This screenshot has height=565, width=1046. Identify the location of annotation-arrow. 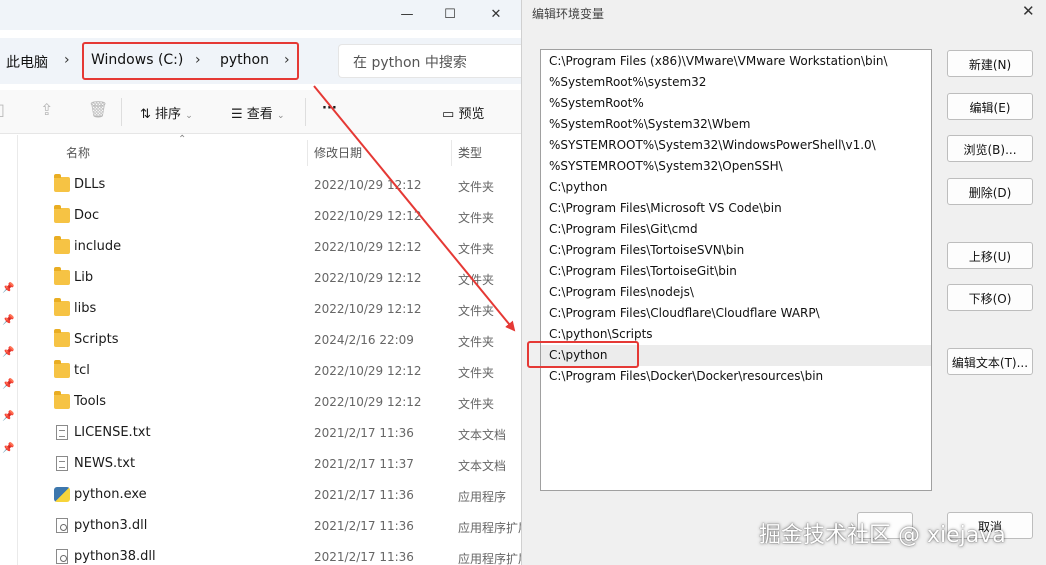
(414, 208).